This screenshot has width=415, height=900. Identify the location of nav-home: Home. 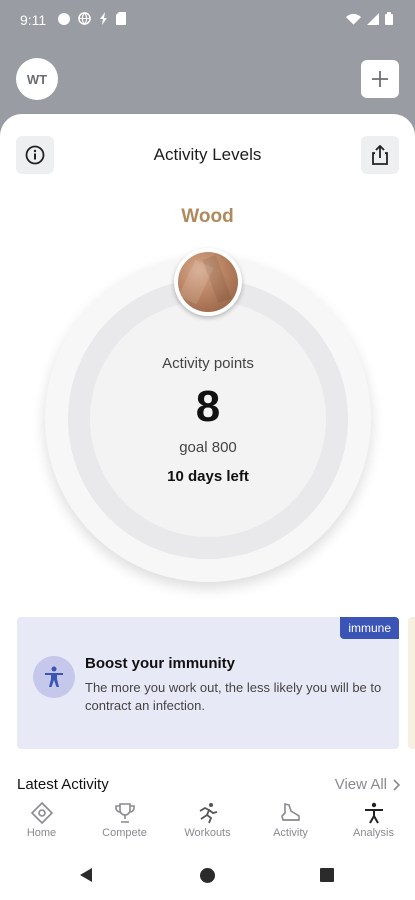
(41, 822).